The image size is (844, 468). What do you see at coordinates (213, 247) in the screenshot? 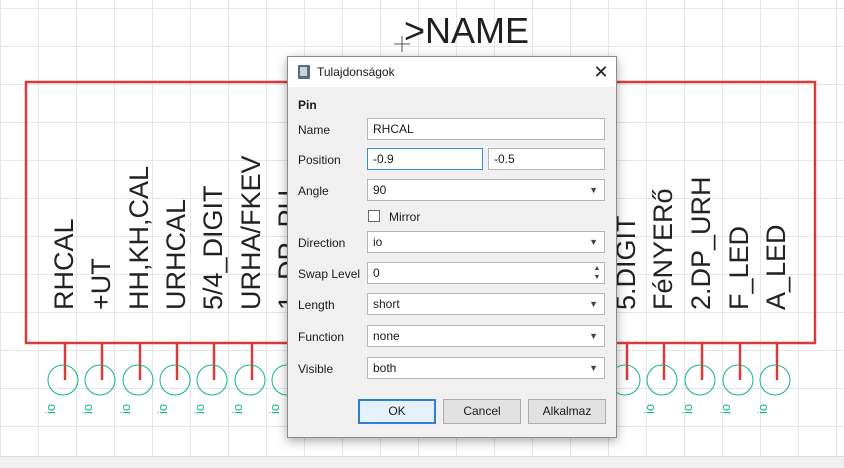
I see `pin-name-left-4: 5/4_DIGIT` at bounding box center [213, 247].